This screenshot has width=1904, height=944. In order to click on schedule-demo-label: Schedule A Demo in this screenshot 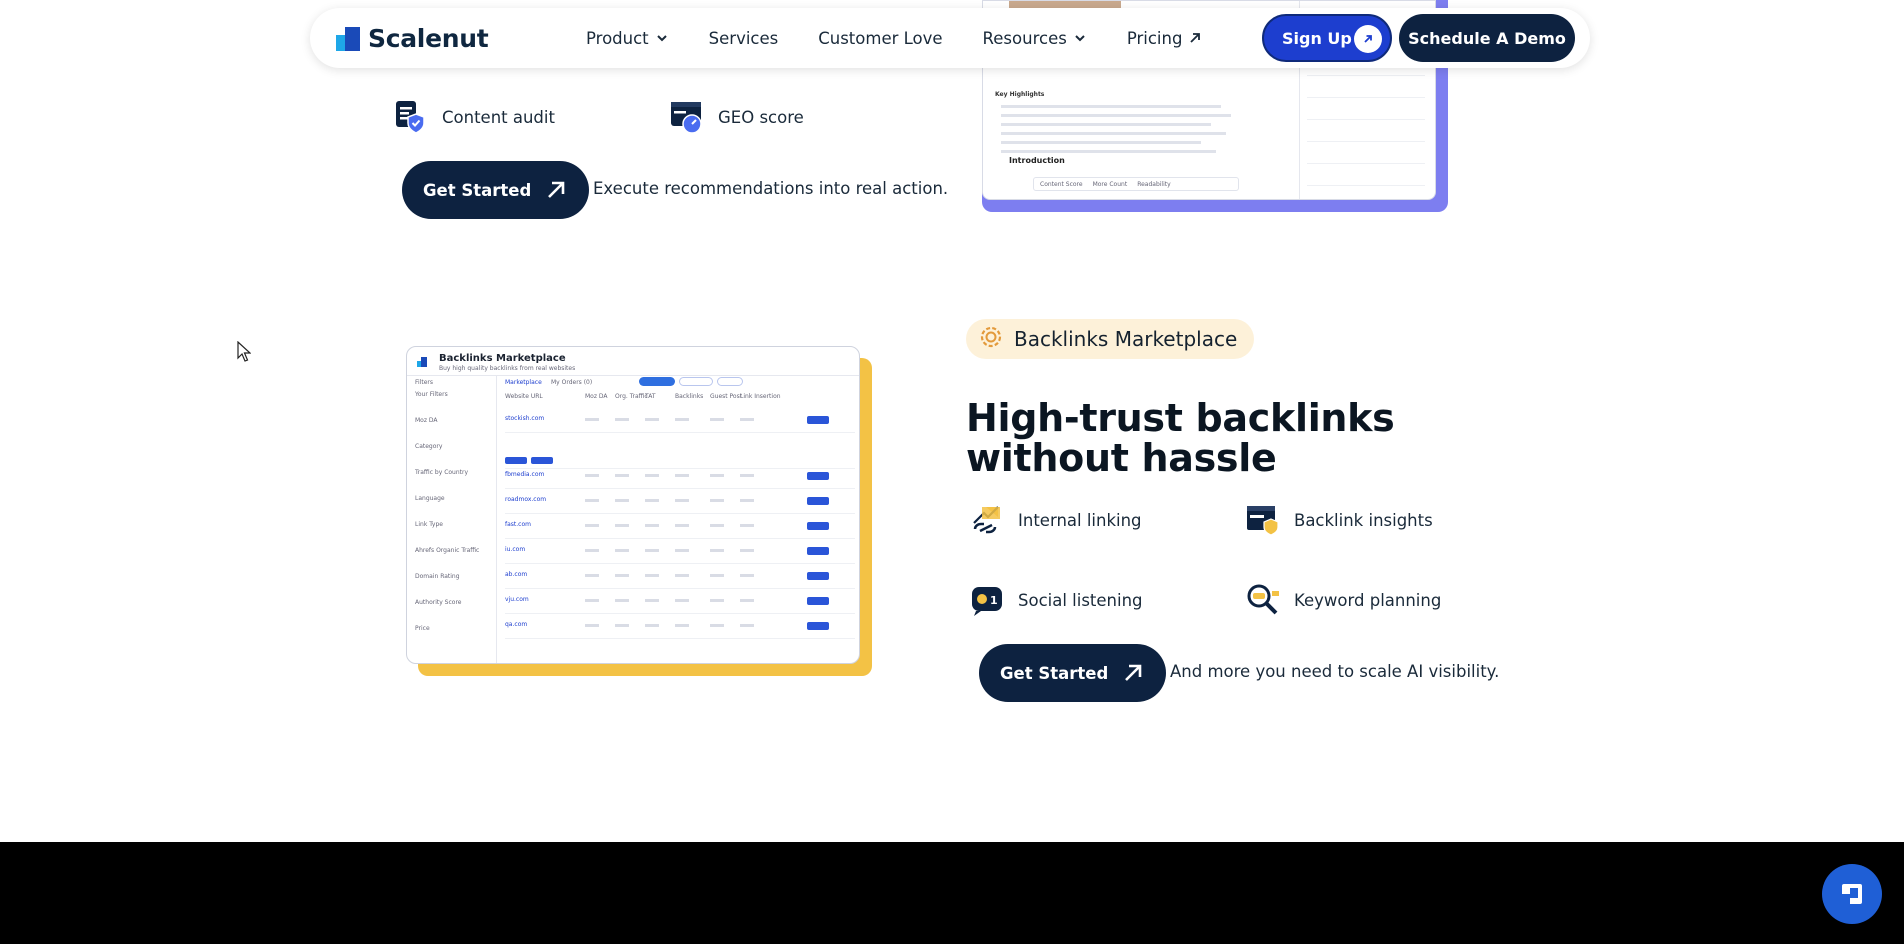, I will do `click(1487, 38)`.